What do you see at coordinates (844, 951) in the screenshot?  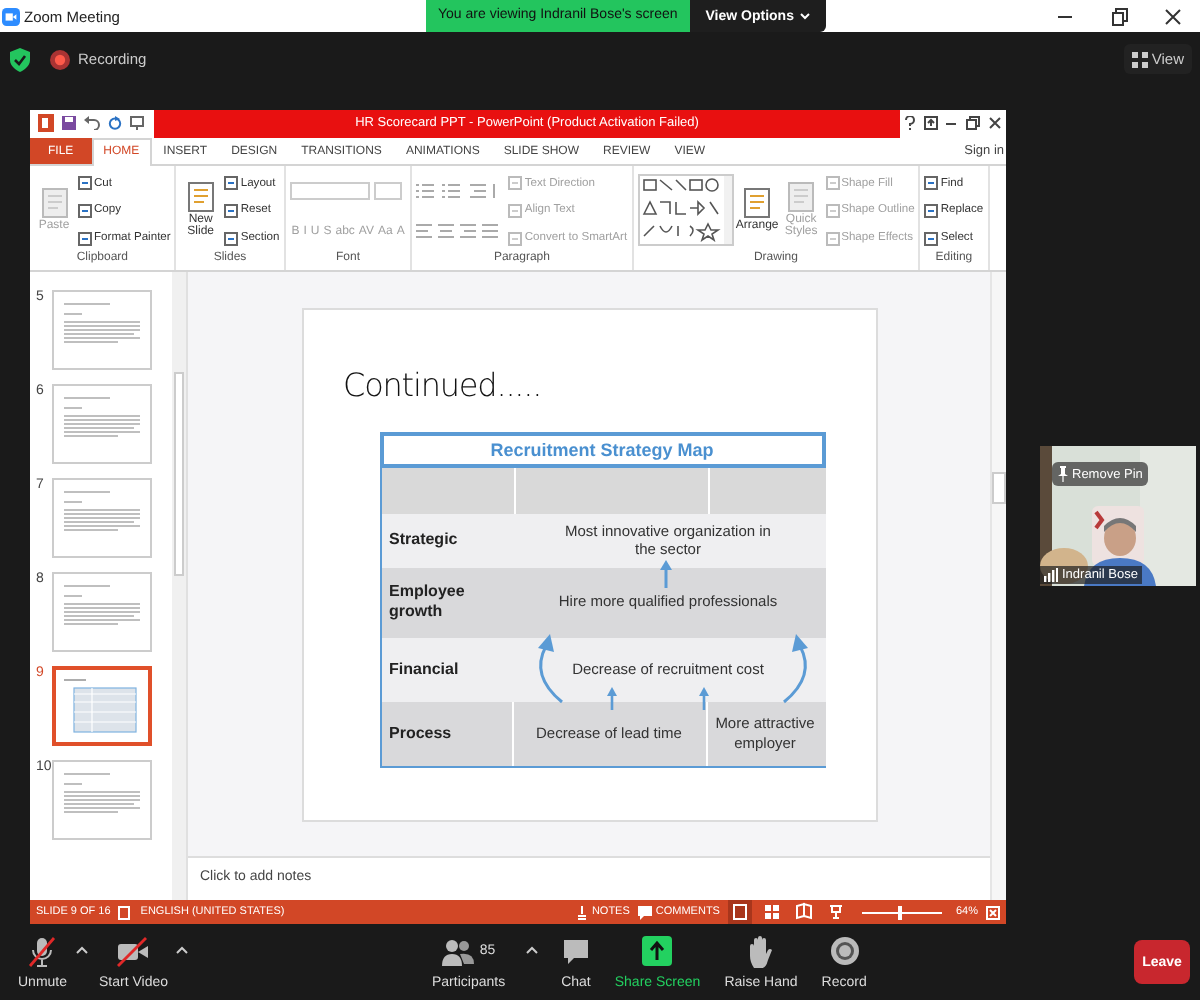 I see `record-icon` at bounding box center [844, 951].